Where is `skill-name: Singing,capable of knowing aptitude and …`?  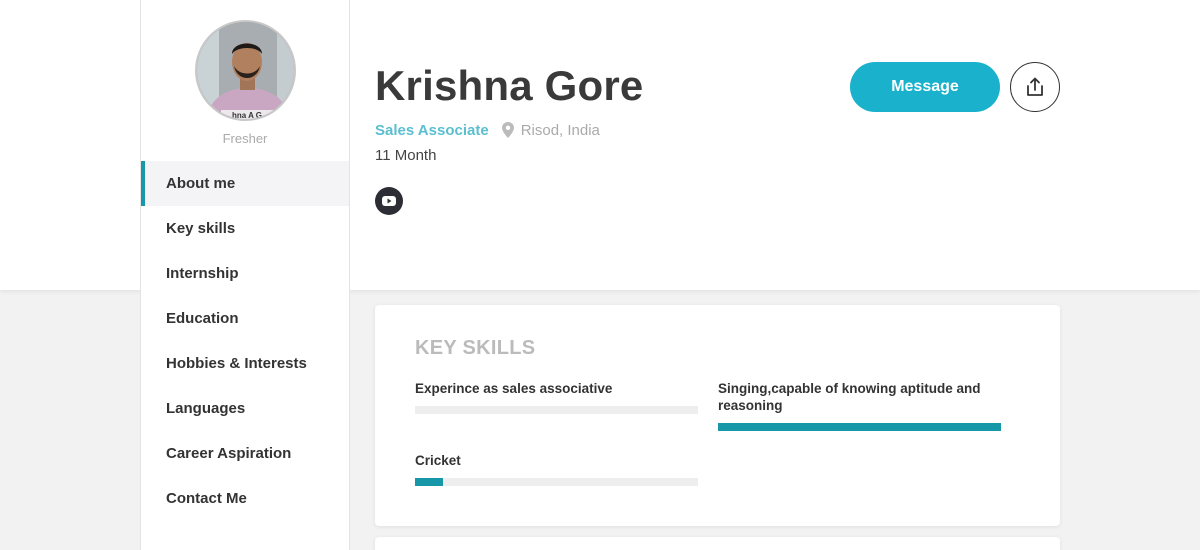
skill-name: Singing,capable of knowing aptitude and … is located at coordinates (849, 397).